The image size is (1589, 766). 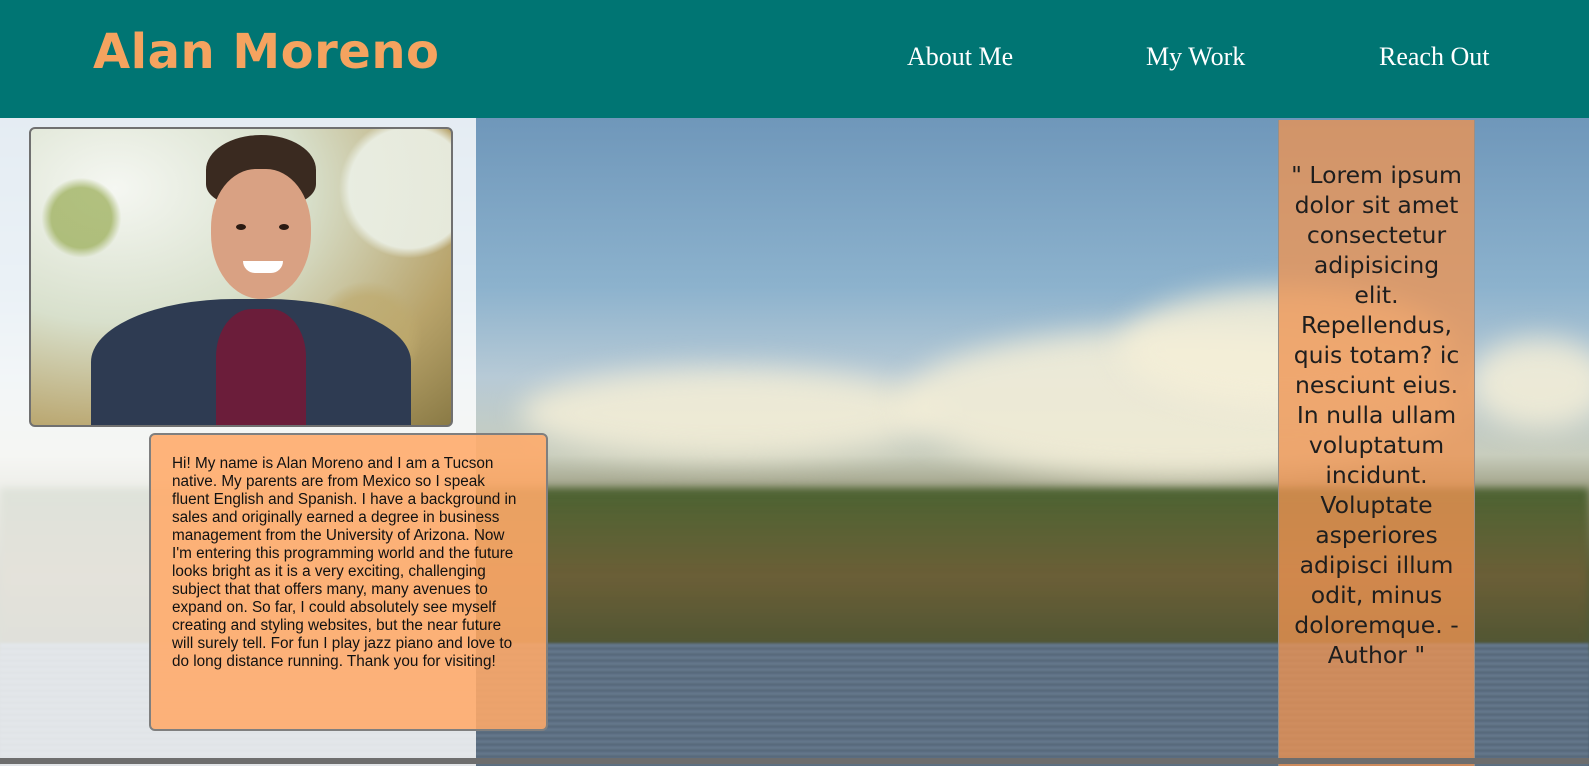 I want to click on nav-reach-out: Reach Out, so click(x=1434, y=57).